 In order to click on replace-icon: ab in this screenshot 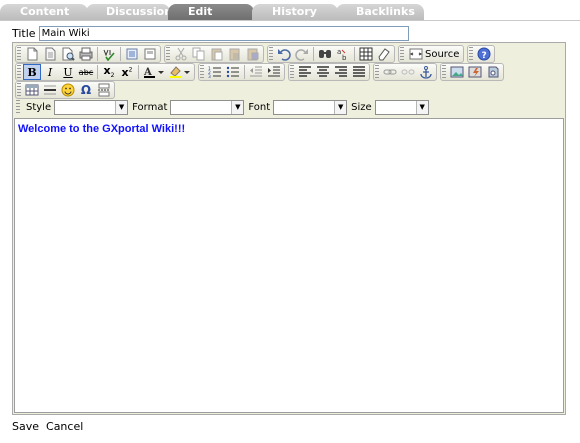, I will do `click(343, 54)`.